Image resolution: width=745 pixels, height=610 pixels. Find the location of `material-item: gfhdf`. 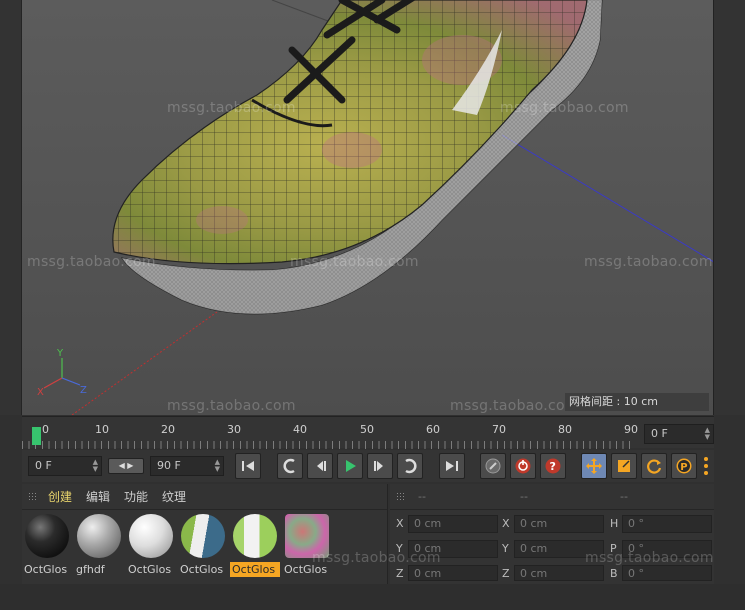

material-item: gfhdf is located at coordinates (99, 546).